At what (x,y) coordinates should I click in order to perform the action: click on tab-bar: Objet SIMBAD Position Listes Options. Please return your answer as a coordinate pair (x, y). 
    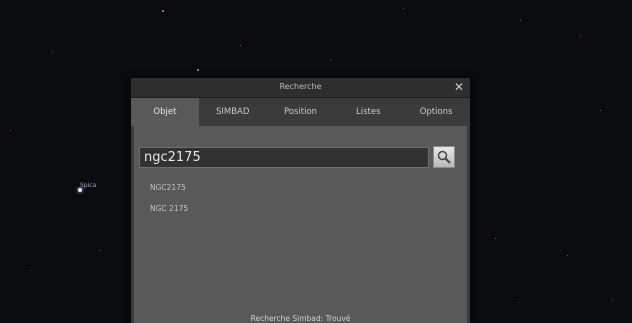
    Looking at the image, I should click on (300, 112).